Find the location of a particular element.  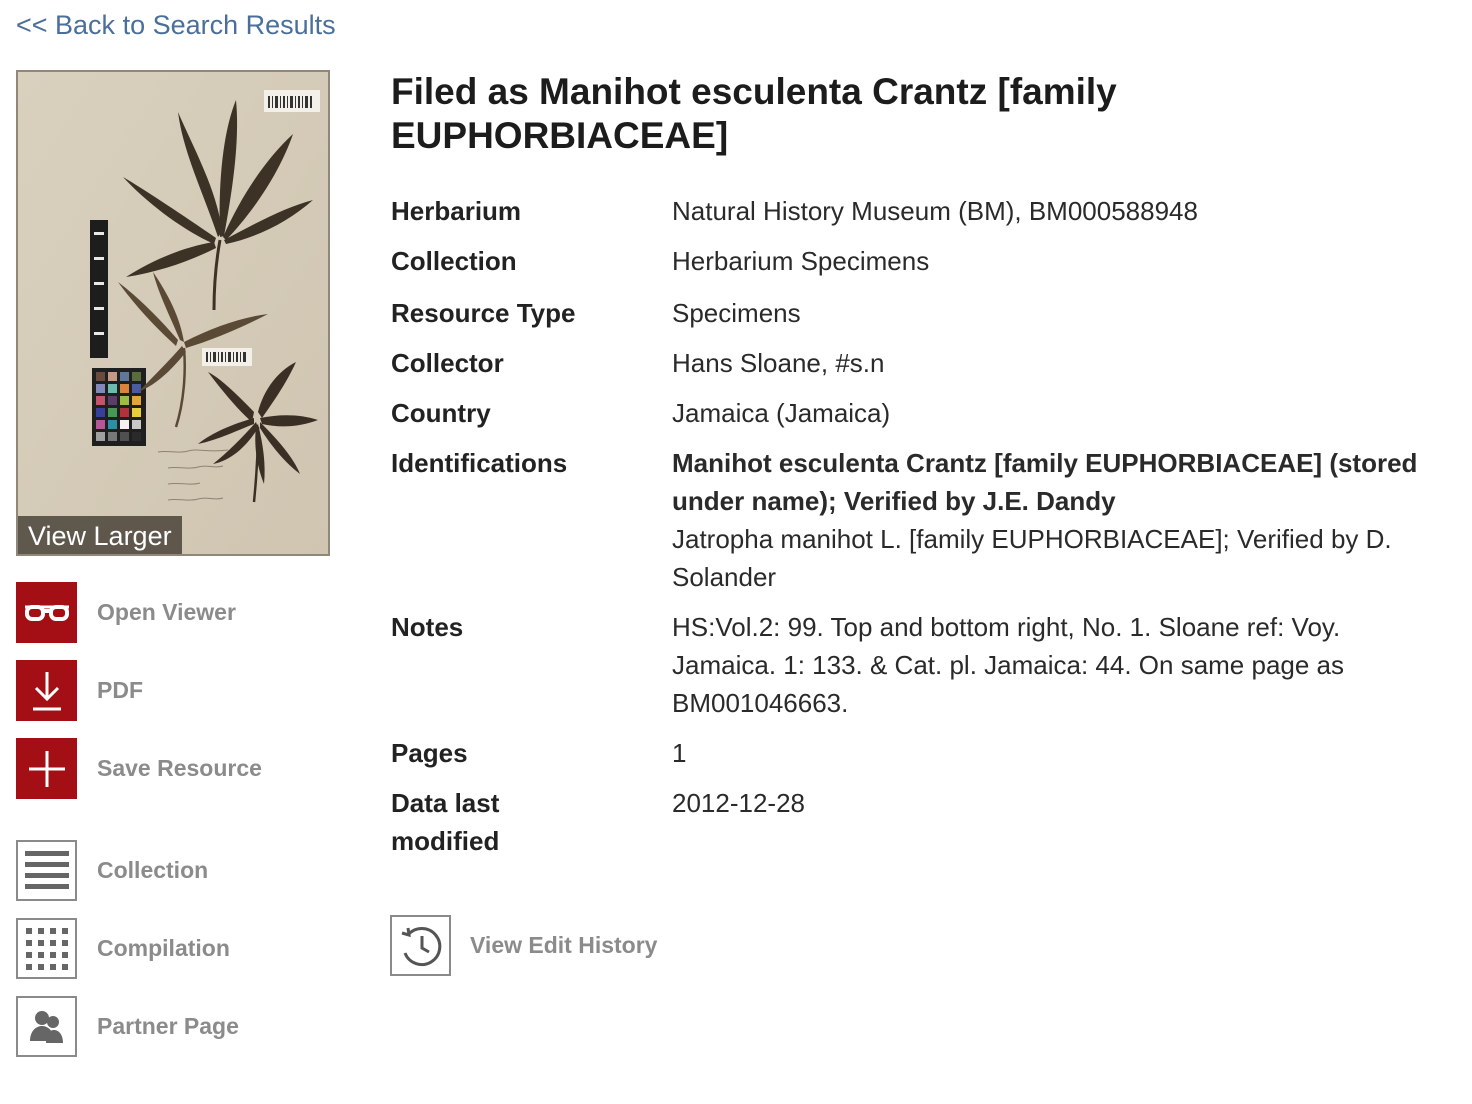

identifications-label: Identifications is located at coordinates (479, 463).